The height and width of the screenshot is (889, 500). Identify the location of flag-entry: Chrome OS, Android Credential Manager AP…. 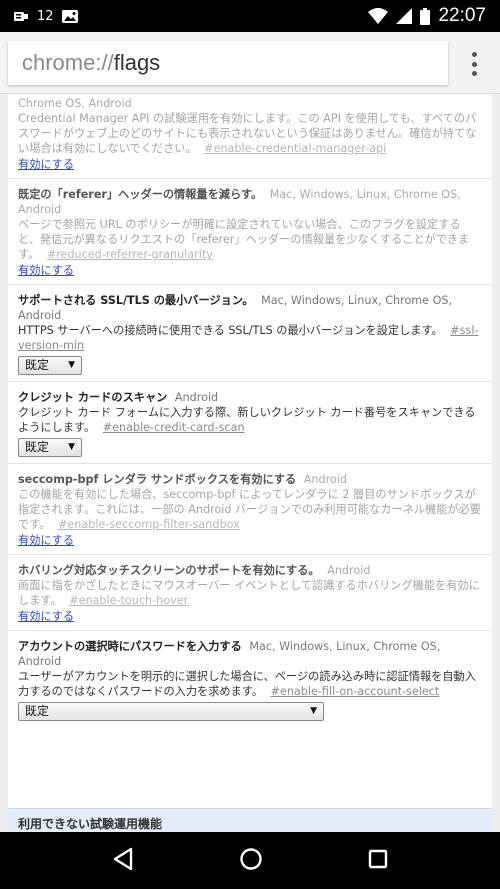
(250, 136).